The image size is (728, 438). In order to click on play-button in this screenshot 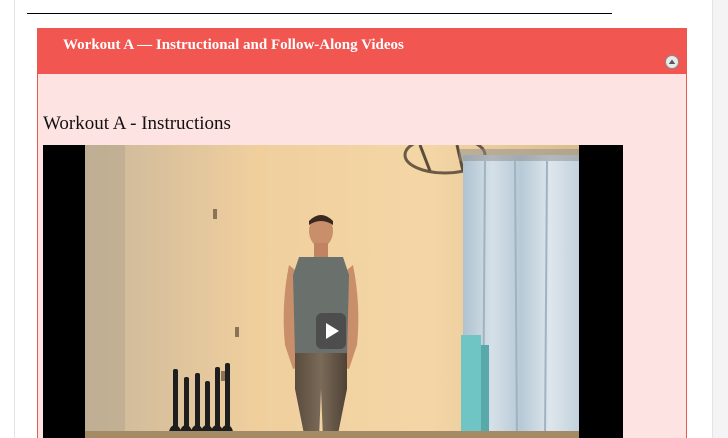, I will do `click(331, 331)`.